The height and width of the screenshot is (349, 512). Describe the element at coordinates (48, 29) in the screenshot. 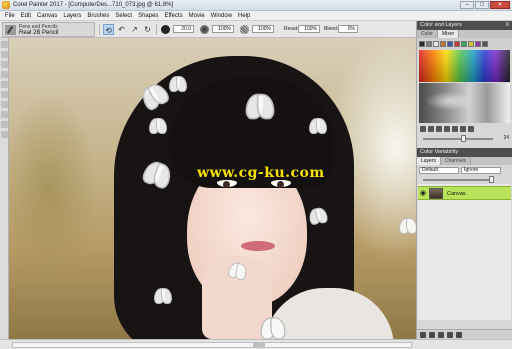

I see `brush-selector: Pens and Pencils Real 2B Pencil` at that location.